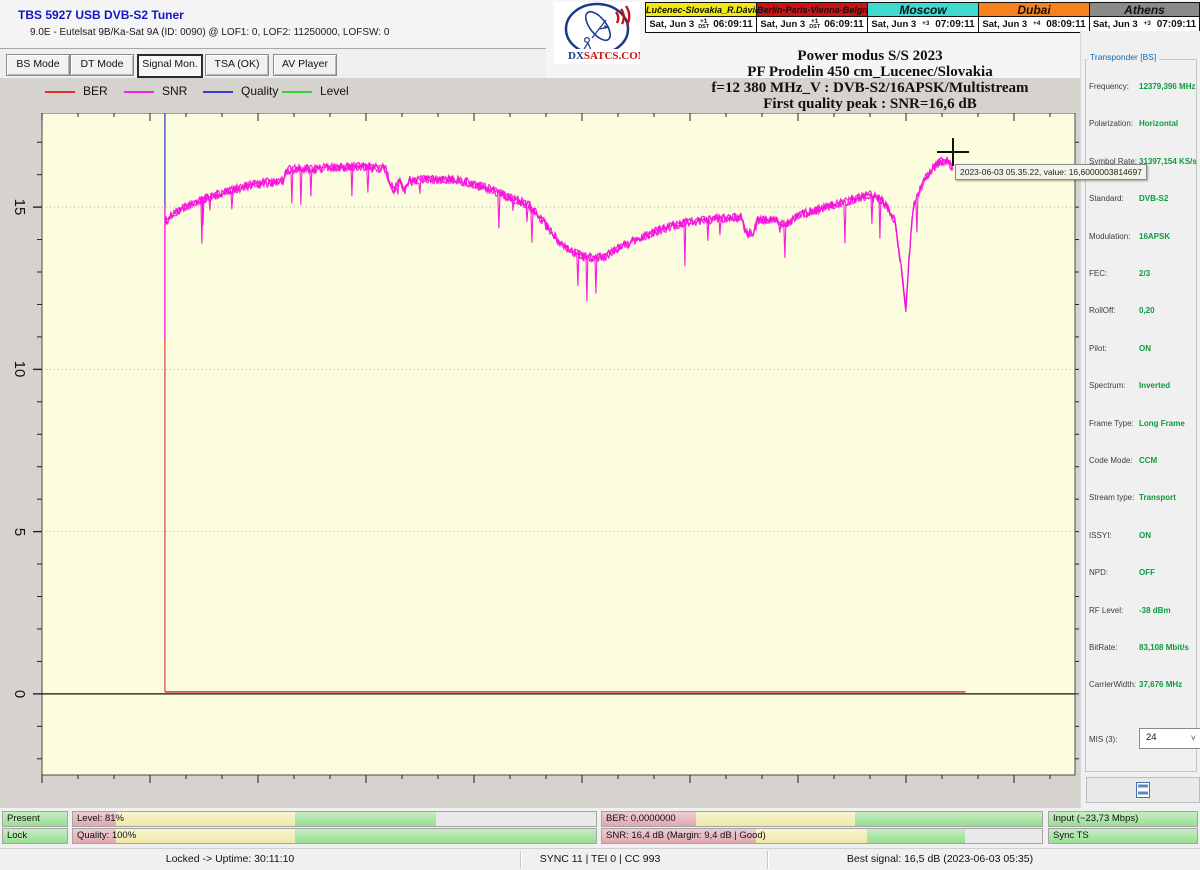 The width and height of the screenshot is (1200, 870). I want to click on transponder-row-standard: Standard: DVB-S2, so click(1140, 200).